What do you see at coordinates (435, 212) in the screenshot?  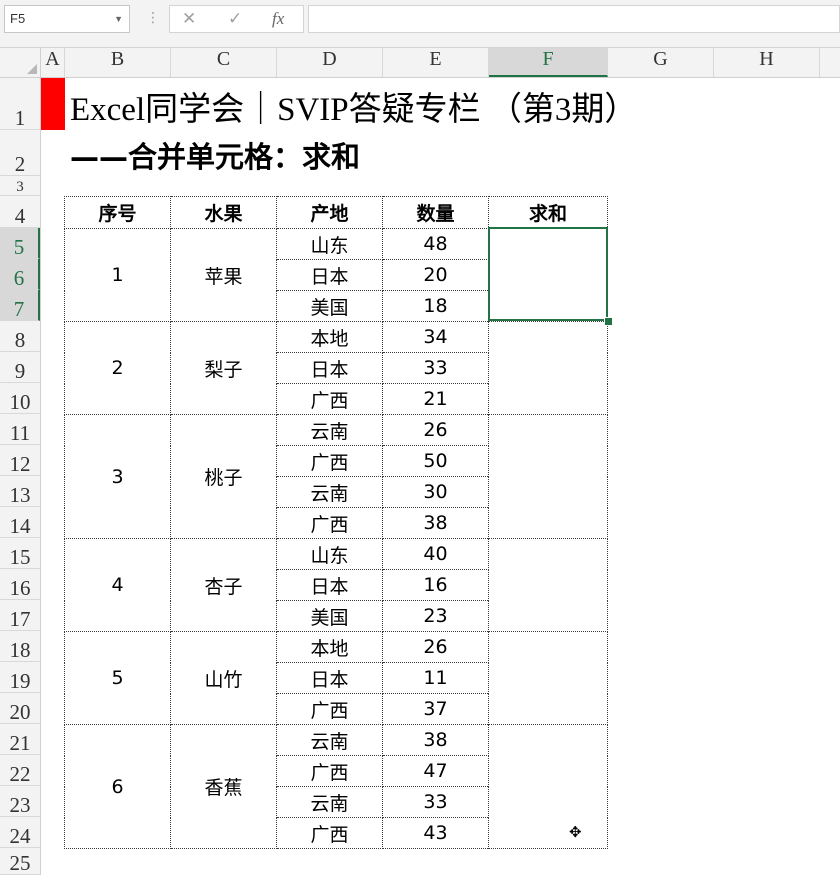 I see `header-cell-quantity: 数量` at bounding box center [435, 212].